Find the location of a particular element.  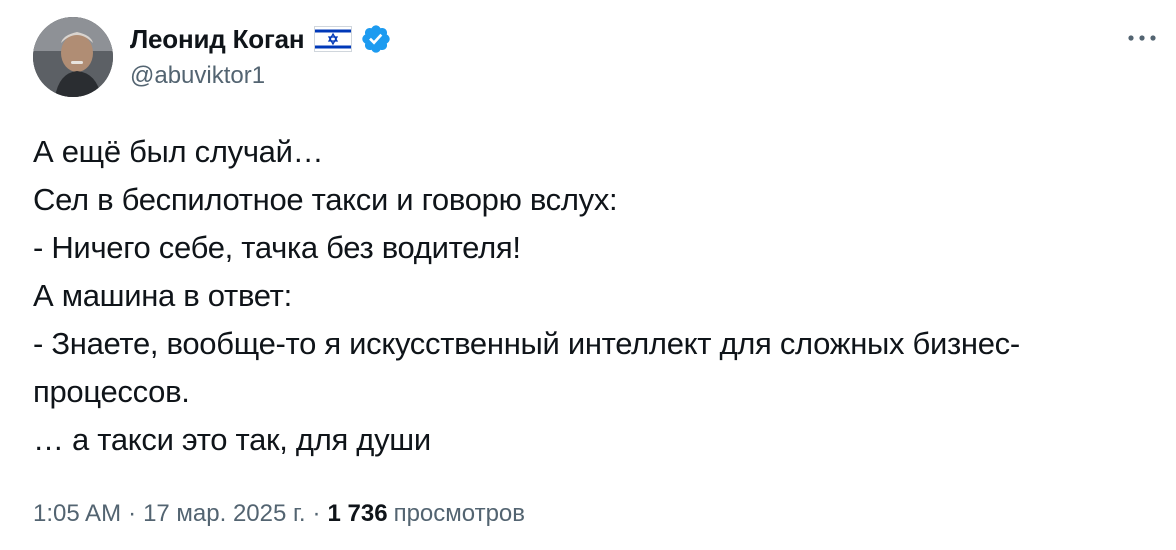

tweet-timestamp-link: 1:05 AM · 17 мар. 2025 г. is located at coordinates (169, 514).